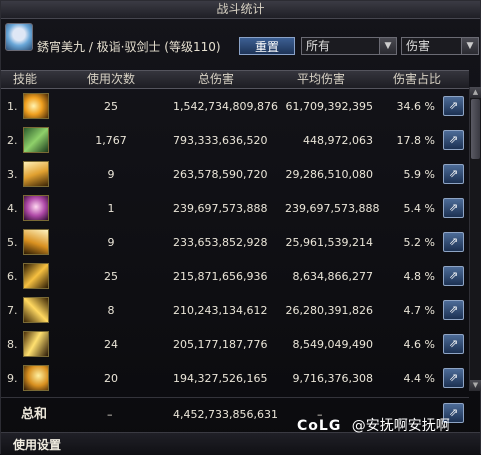  Describe the element at coordinates (417, 79) in the screenshot. I see `col-share: 伤害占比` at that location.